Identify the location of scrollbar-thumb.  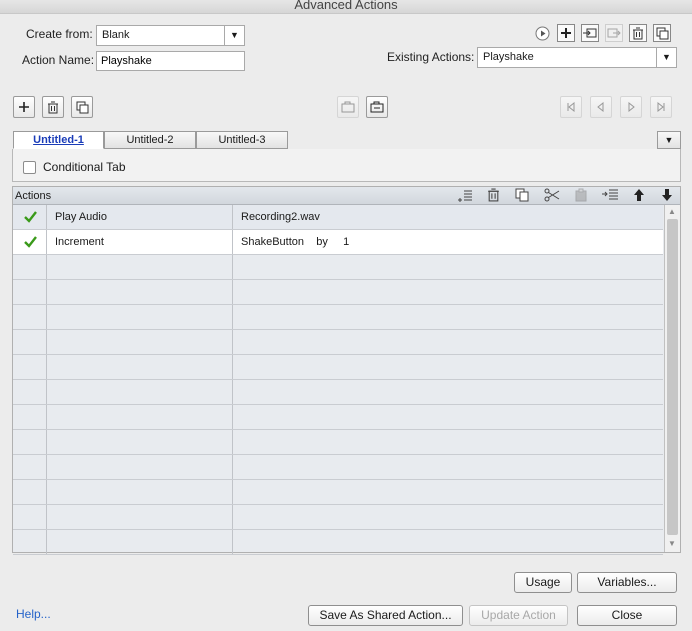
(672, 377).